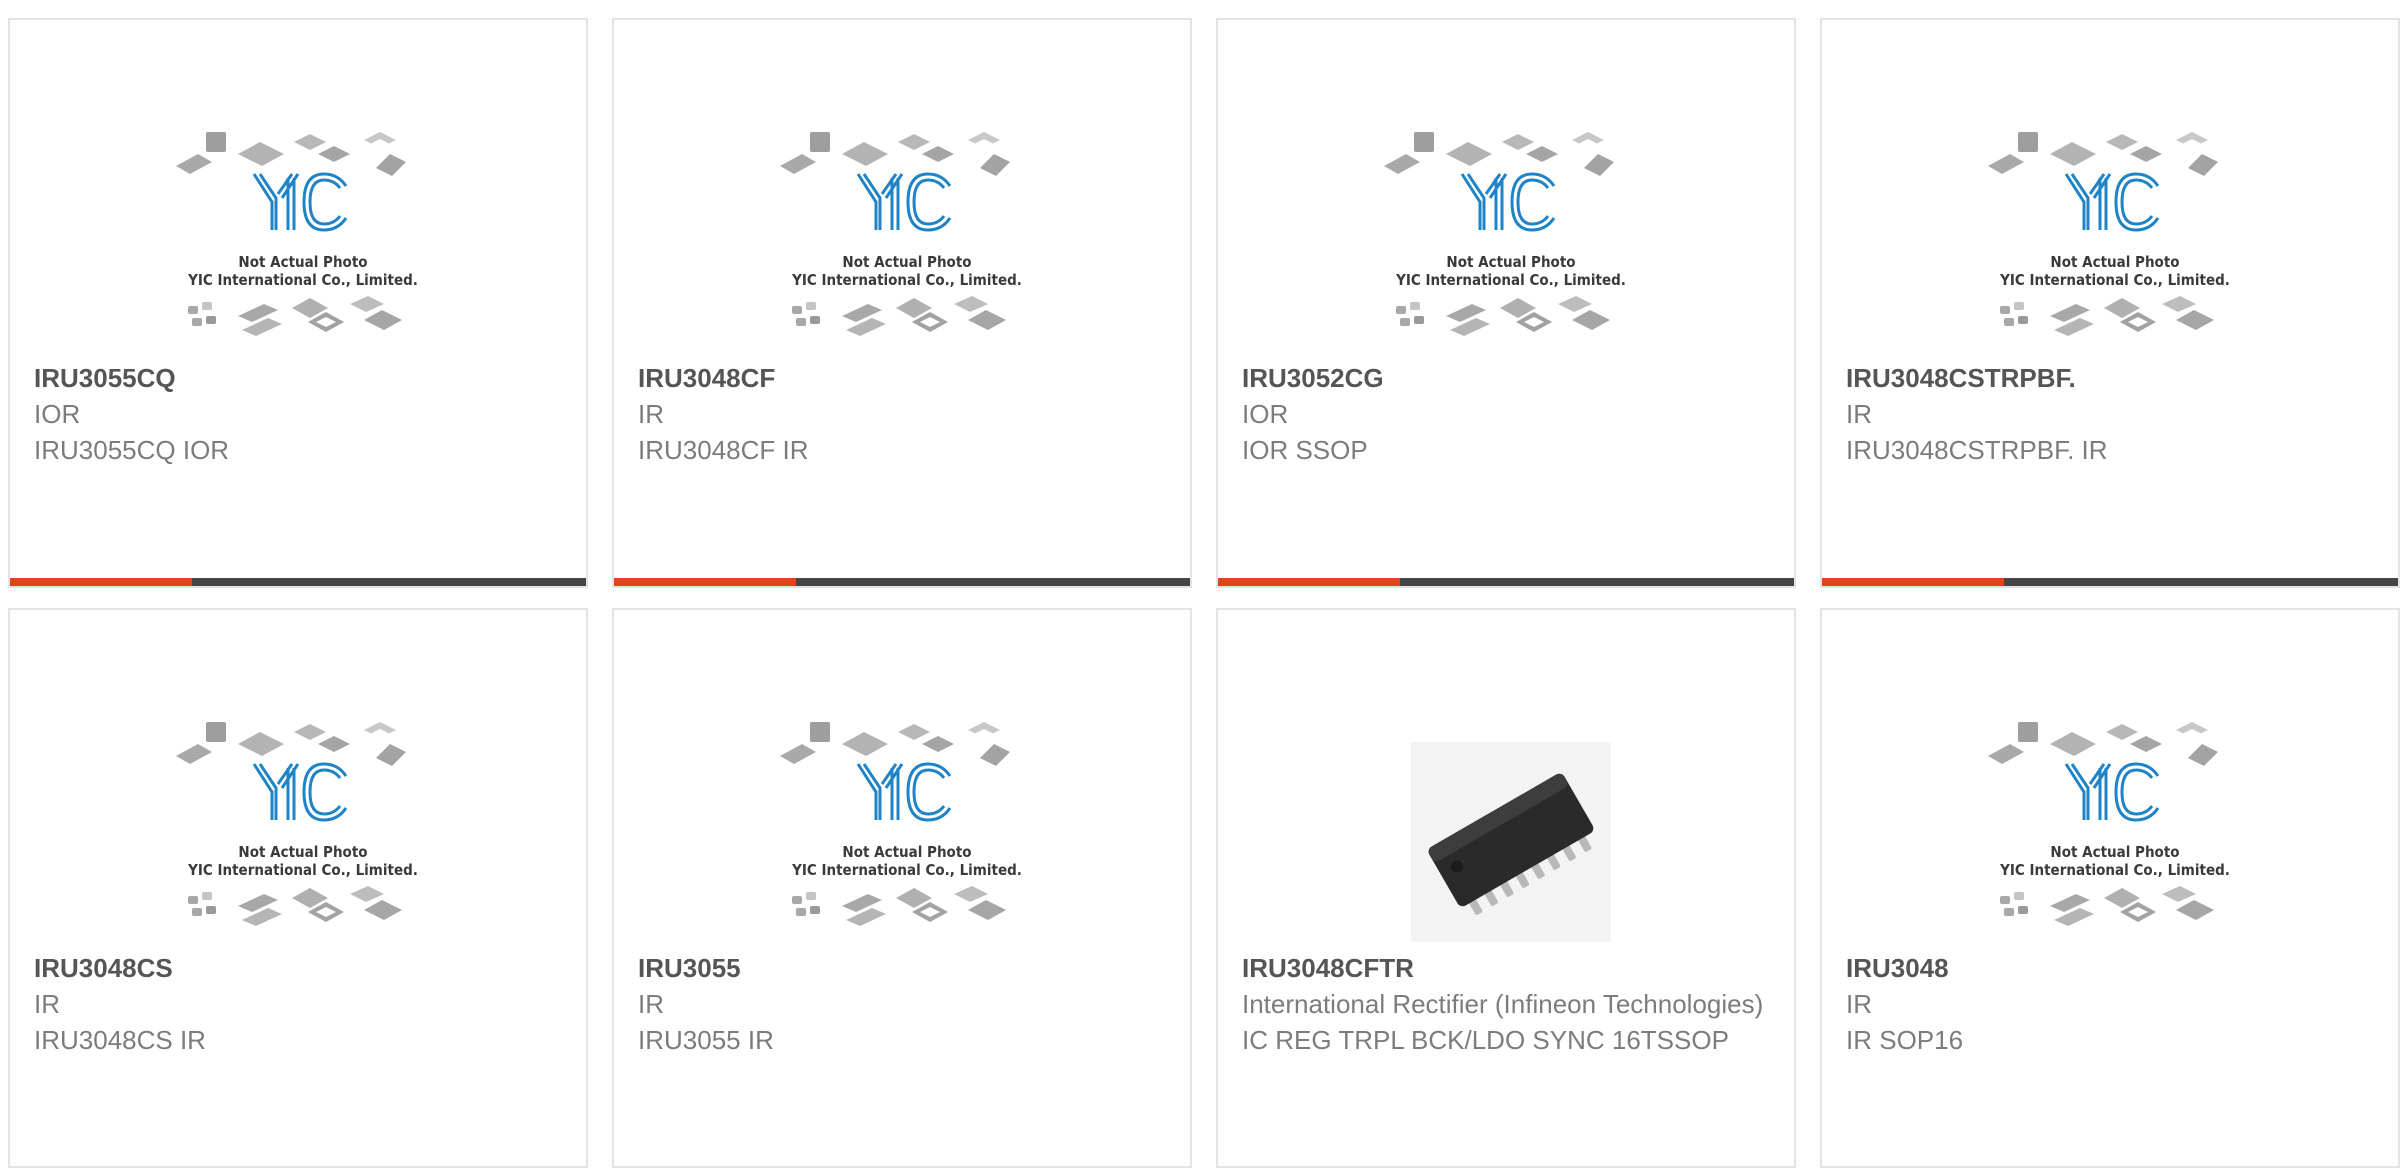  What do you see at coordinates (1511, 842) in the screenshot?
I see `tssop-chip-icon` at bounding box center [1511, 842].